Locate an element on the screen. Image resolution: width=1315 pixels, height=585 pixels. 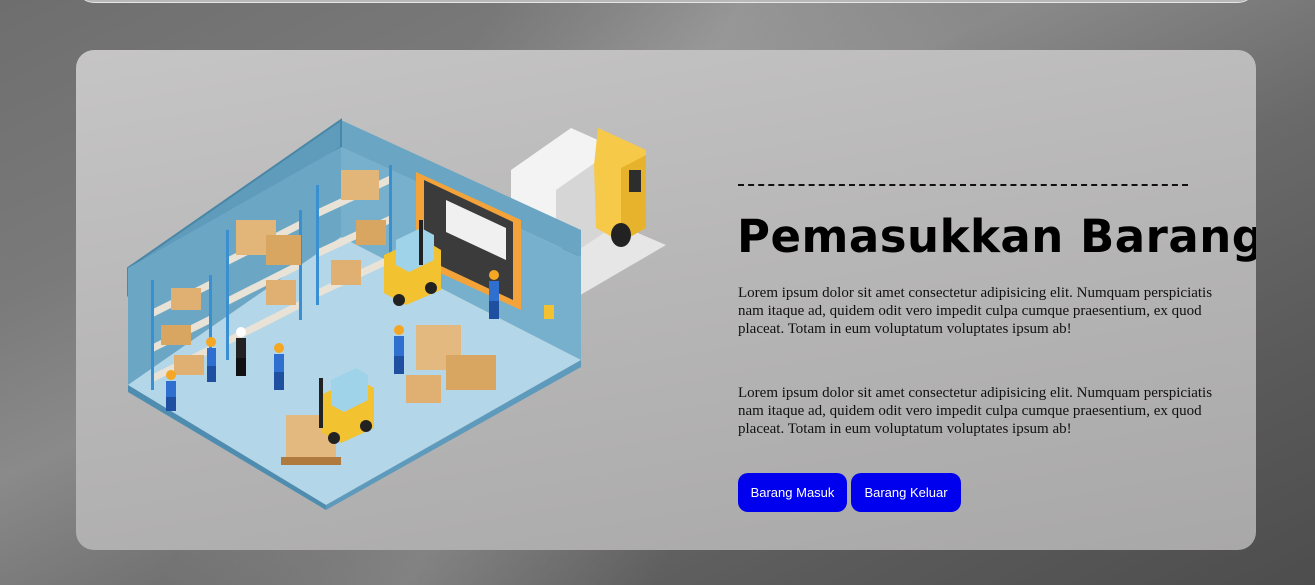
page-title: Pemasukkan Barang is located at coordinates (996, 236).